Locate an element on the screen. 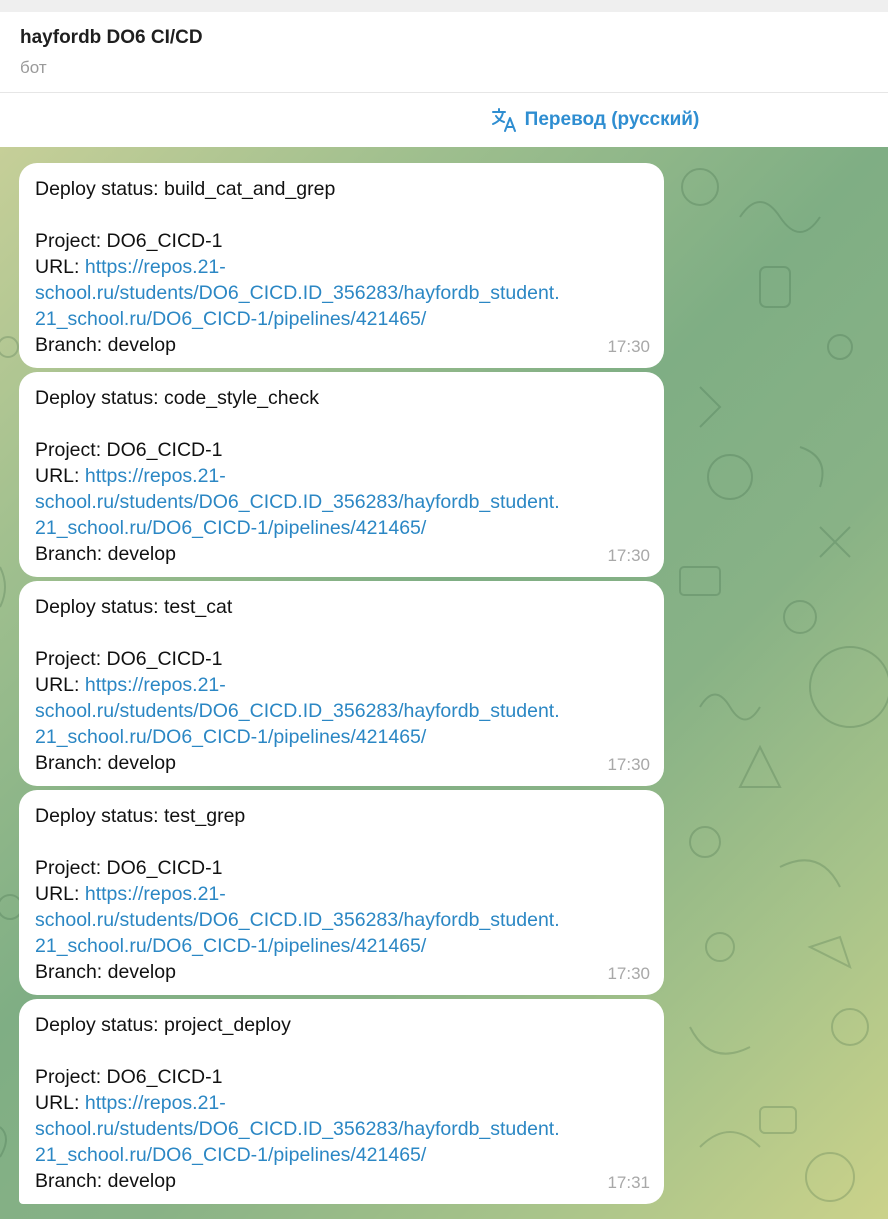 The image size is (888, 1219). chat-header: hayfordb DO6 CI/CD бот is located at coordinates (444, 52).